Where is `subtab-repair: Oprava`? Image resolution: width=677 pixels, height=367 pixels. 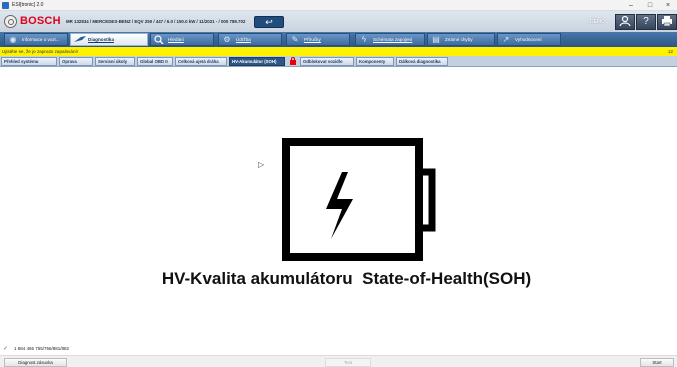 subtab-repair: Oprava is located at coordinates (76, 61).